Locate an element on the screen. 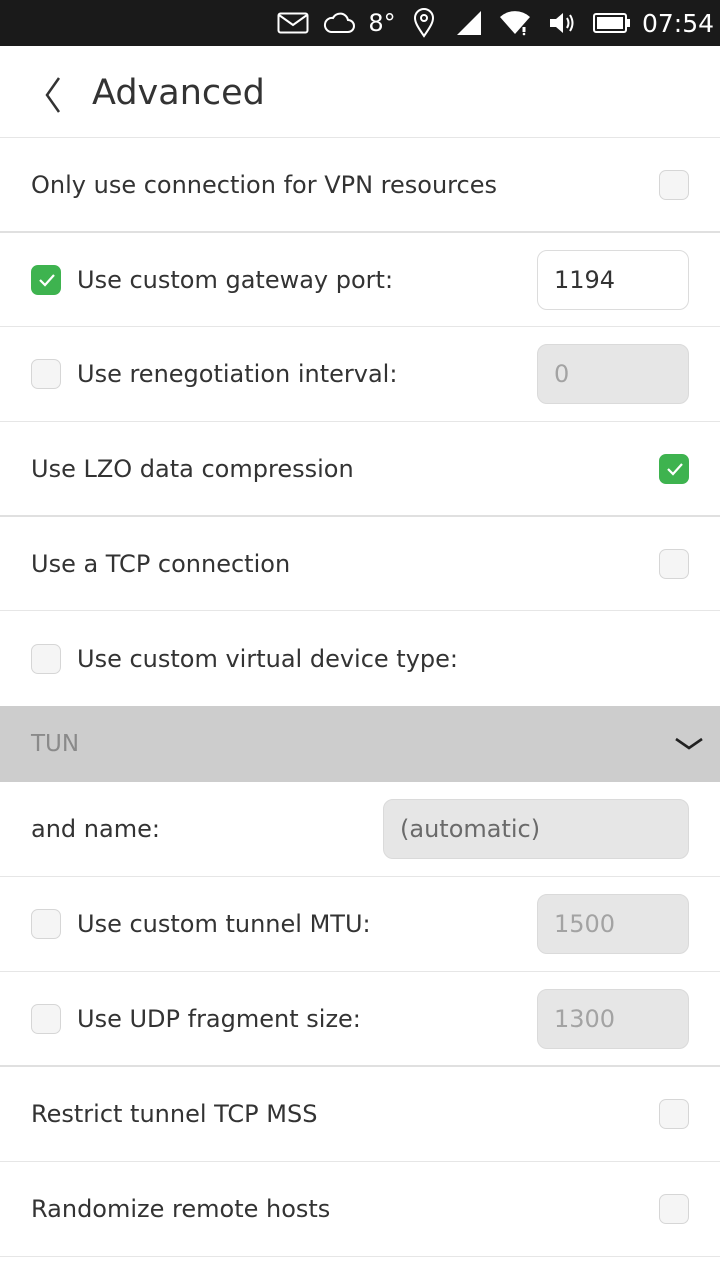 The image size is (720, 1280). back-button is located at coordinates (53, 95).